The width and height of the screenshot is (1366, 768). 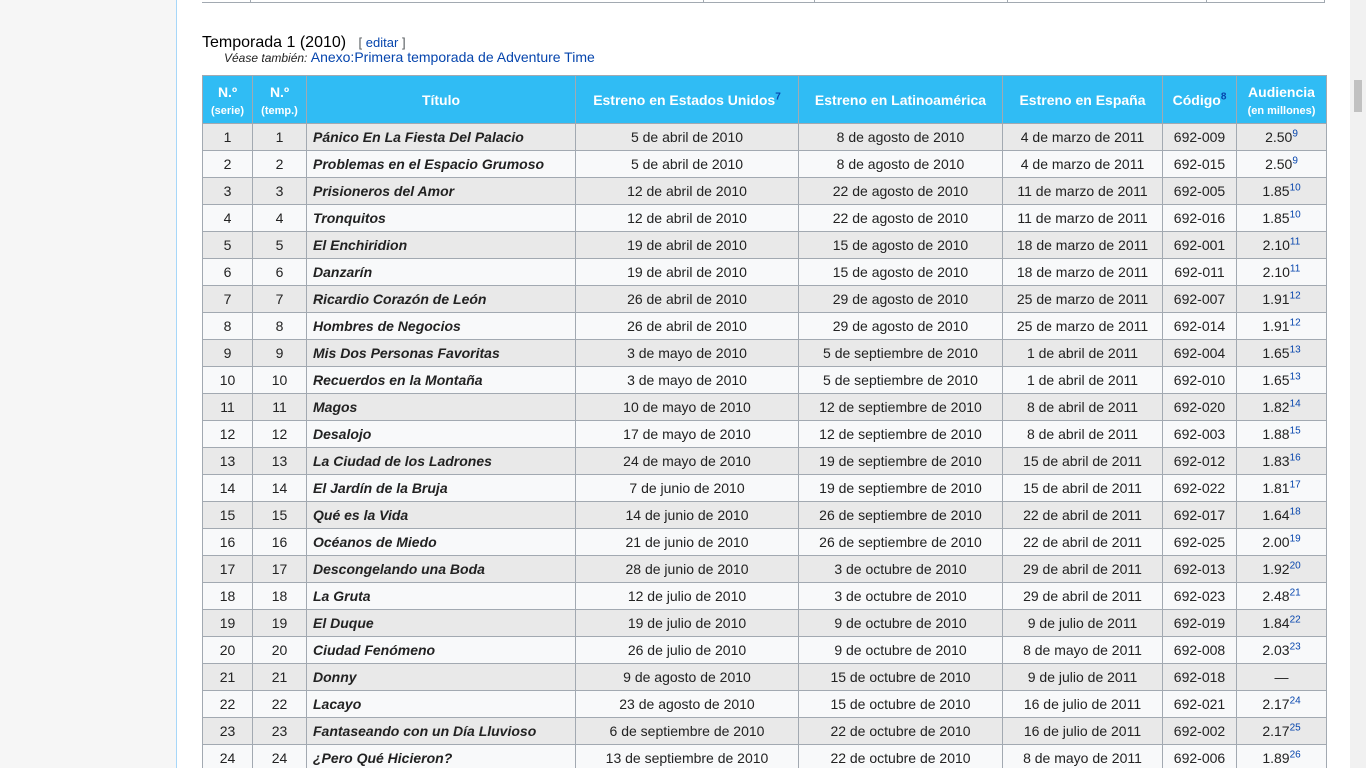 I want to click on ref-link: 20, so click(x=1295, y=565).